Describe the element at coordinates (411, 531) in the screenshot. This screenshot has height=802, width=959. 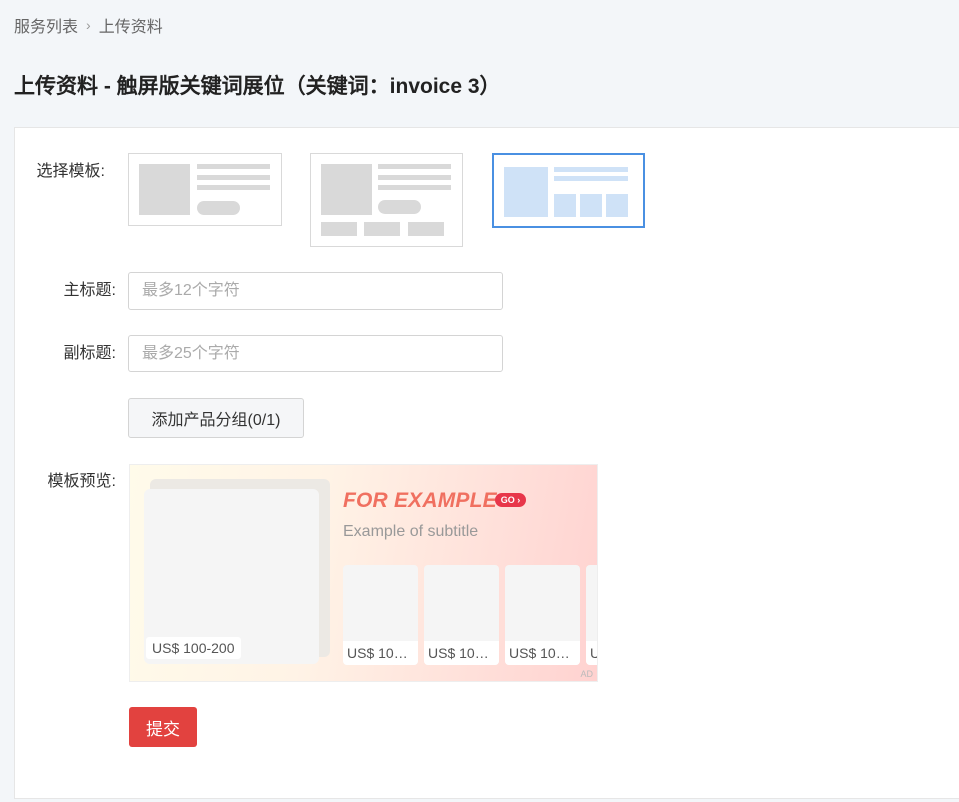
I see `preview-subtitle: Example of subtitle` at that location.